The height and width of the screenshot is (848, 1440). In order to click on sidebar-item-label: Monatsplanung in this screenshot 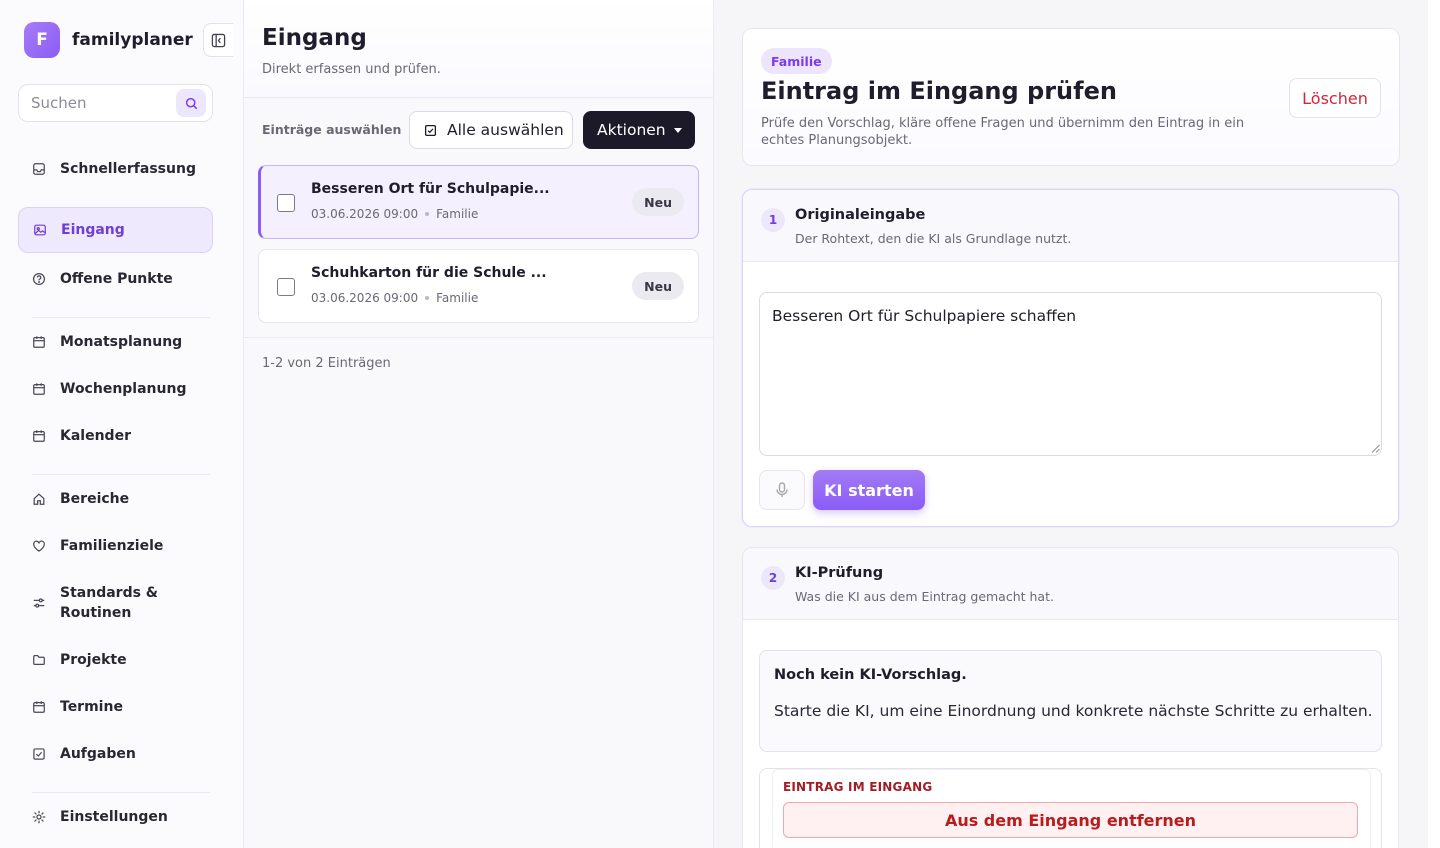, I will do `click(121, 342)`.